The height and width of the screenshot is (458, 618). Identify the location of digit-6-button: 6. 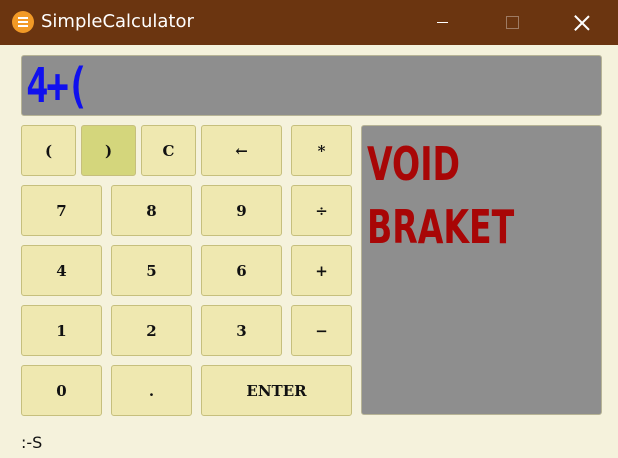
(241, 270).